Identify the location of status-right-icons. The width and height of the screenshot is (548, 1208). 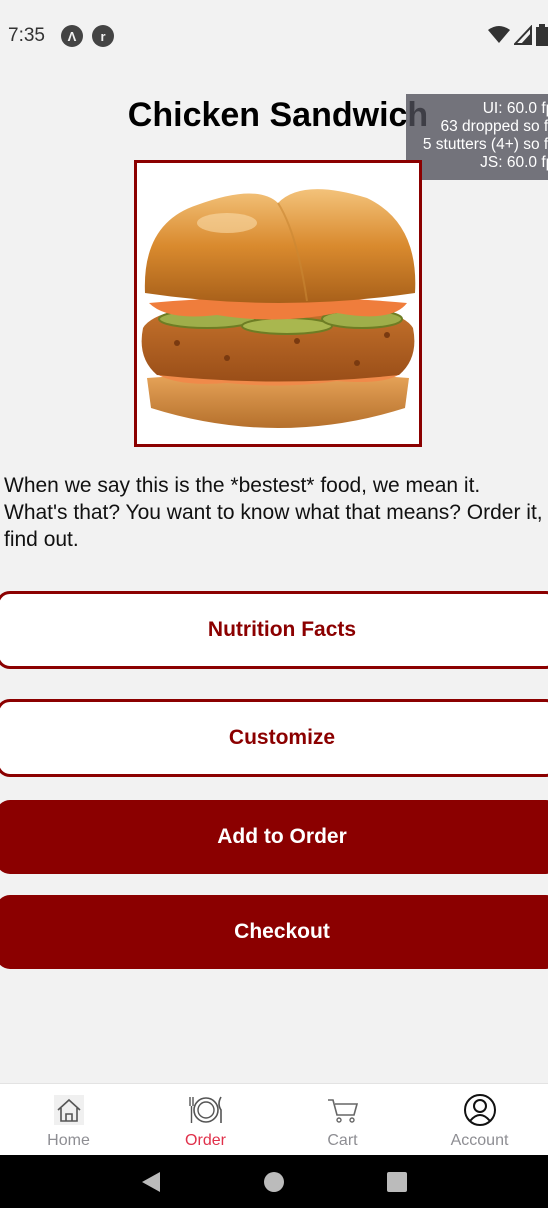
(518, 35).